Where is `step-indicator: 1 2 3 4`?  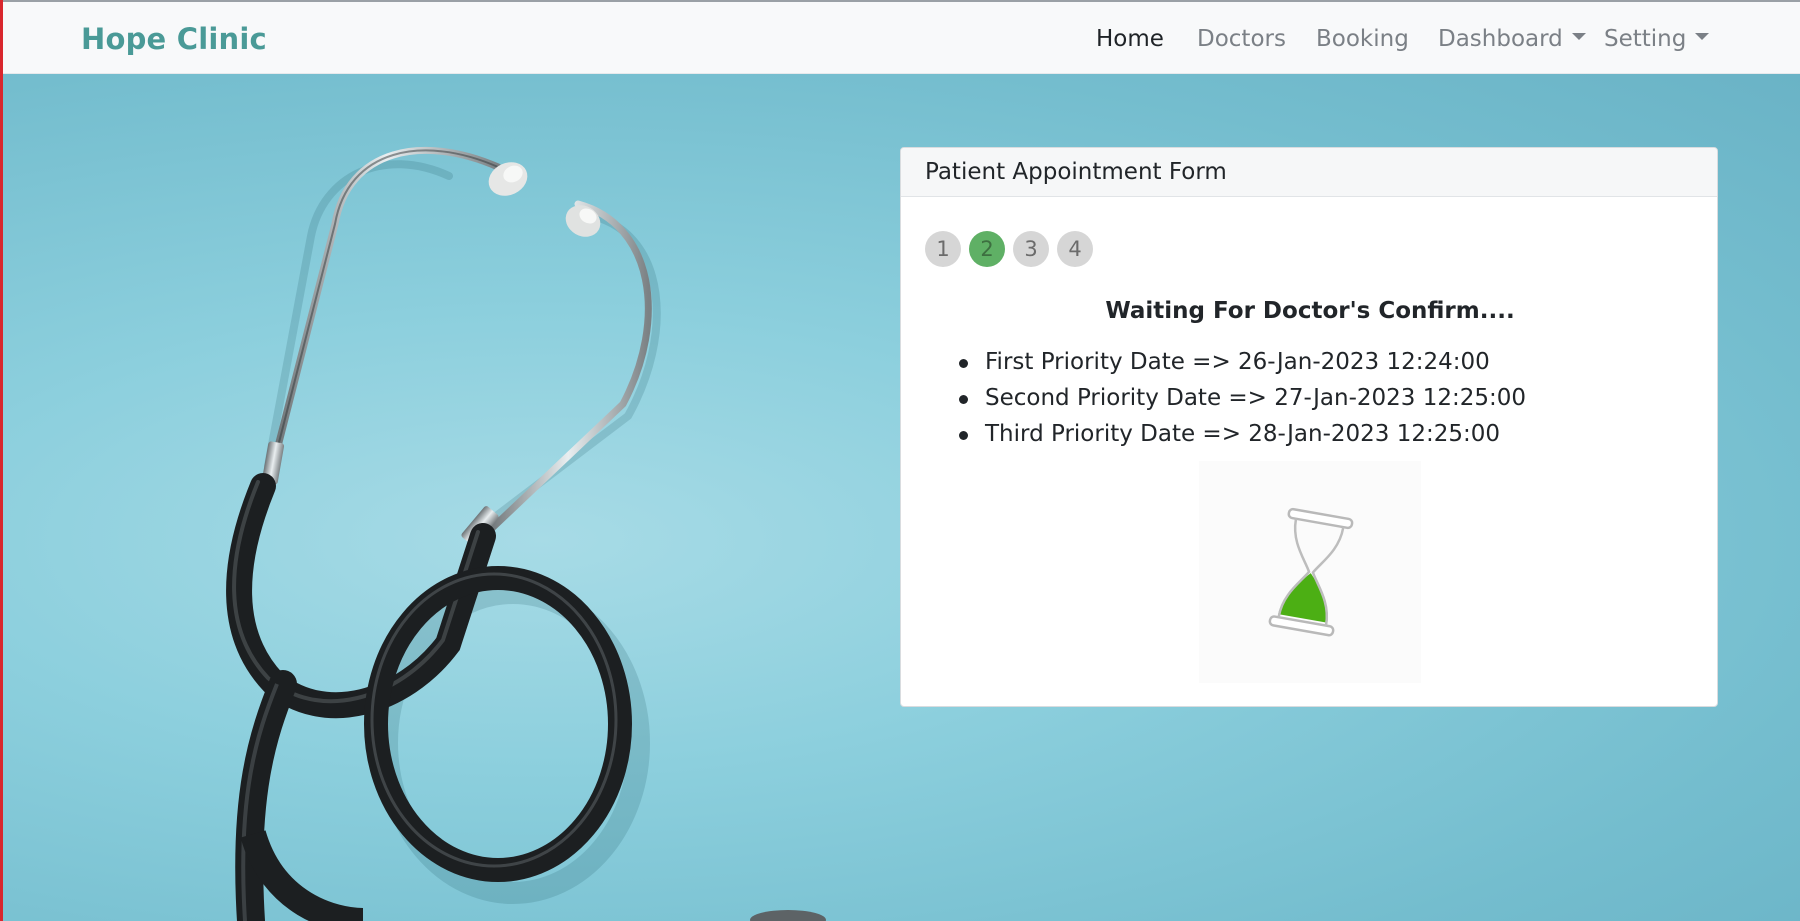
step-indicator: 1 2 3 4 is located at coordinates (1013, 249).